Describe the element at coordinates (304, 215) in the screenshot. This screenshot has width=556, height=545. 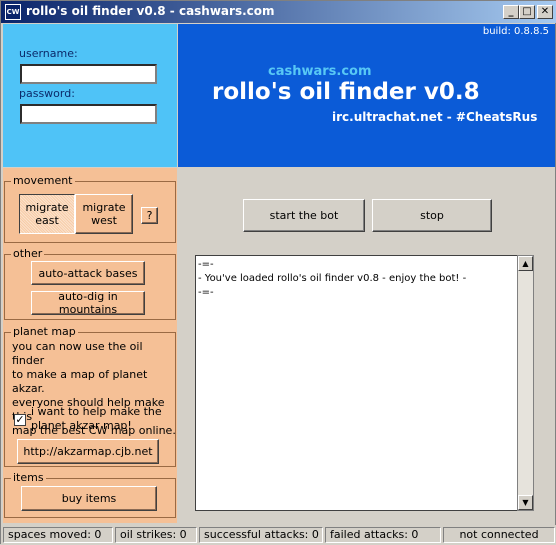
I see `start-bot-button: start the bot` at that location.